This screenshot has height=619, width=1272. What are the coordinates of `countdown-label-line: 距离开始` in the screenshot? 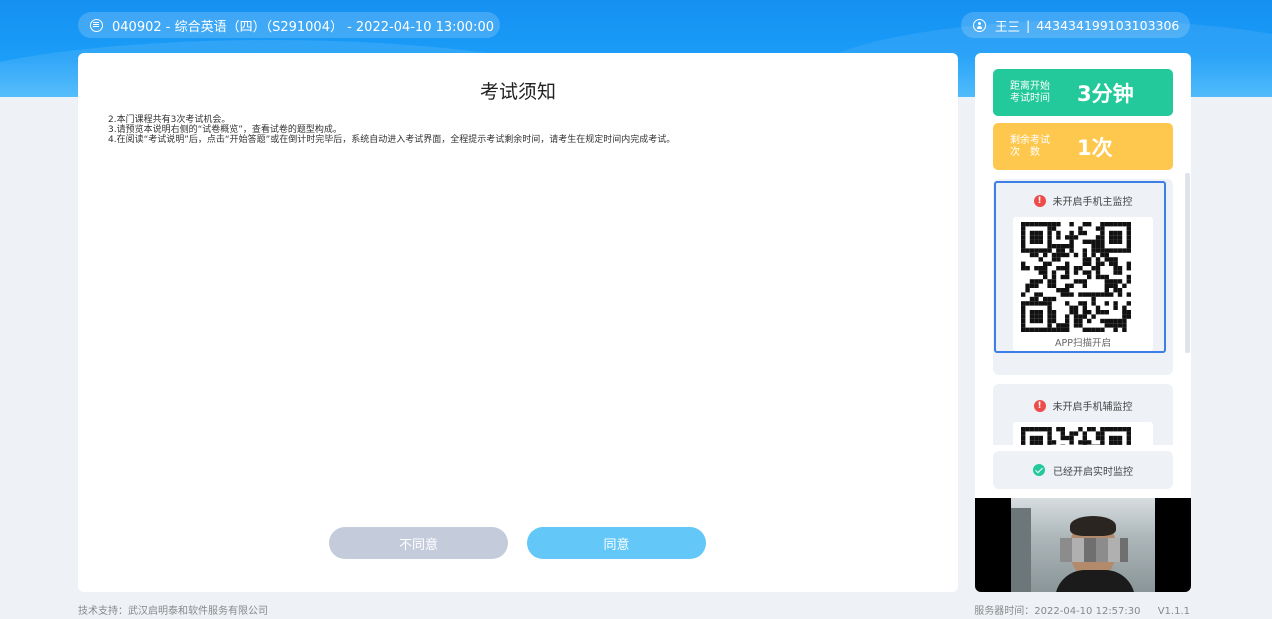 It's located at (1030, 86).